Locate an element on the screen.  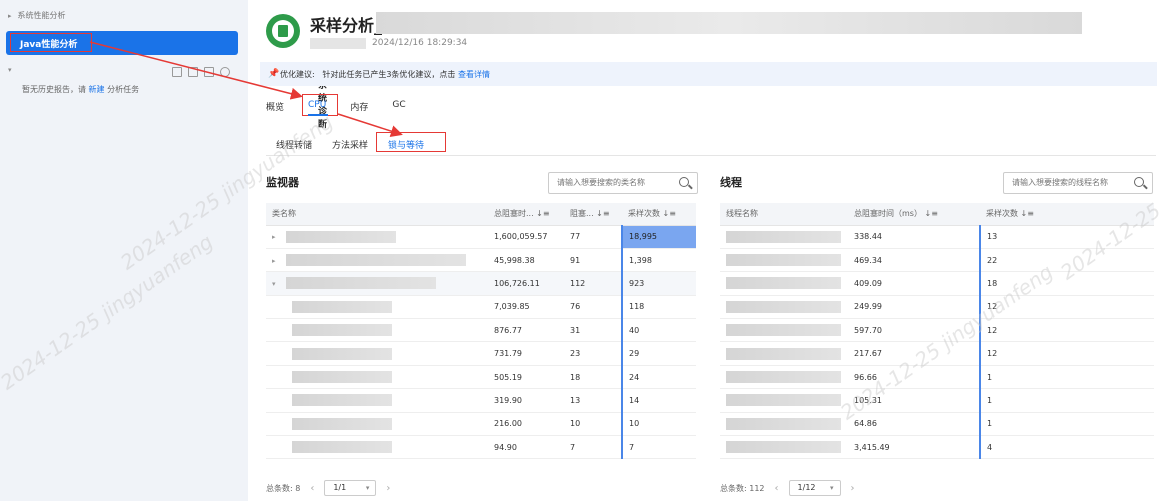
cell-block: 7 is located at coordinates (593, 447).